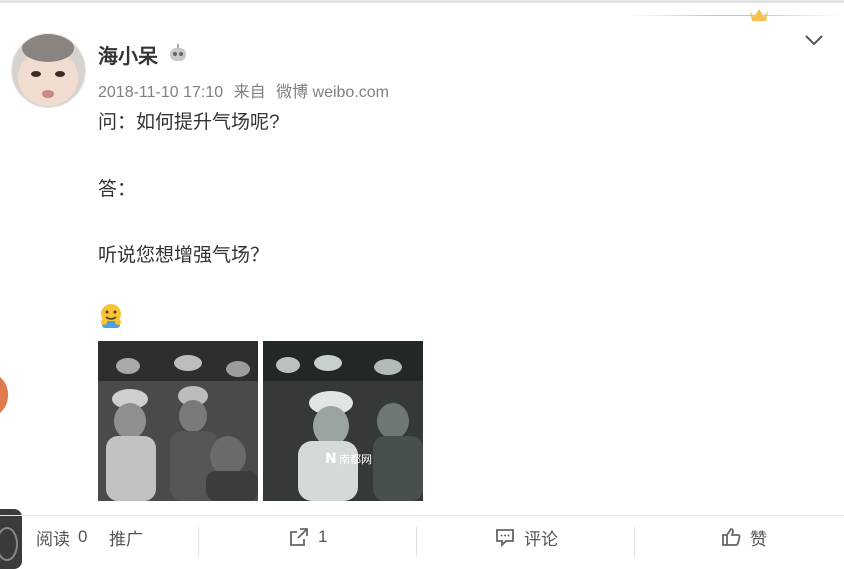 Image resolution: width=844 pixels, height=569 pixels. I want to click on thumbs-up-icon, so click(731, 537).